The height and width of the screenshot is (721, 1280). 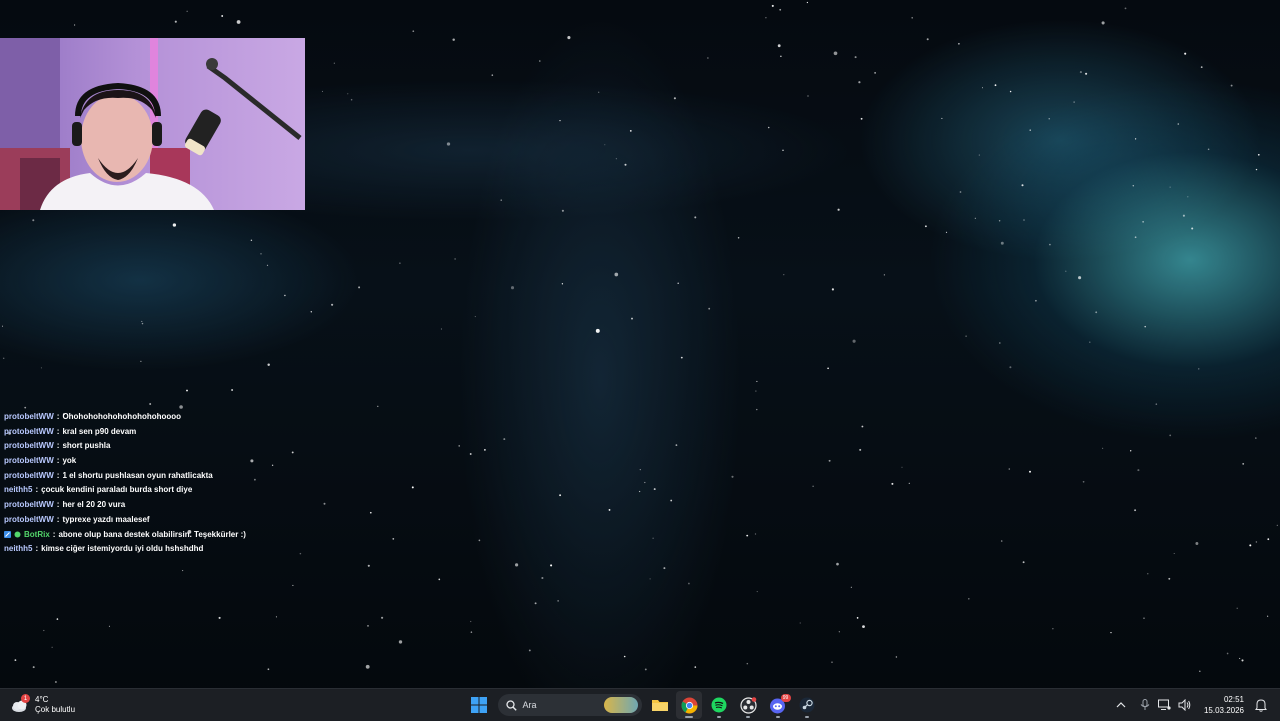 What do you see at coordinates (511, 705) in the screenshot?
I see `search-icon` at bounding box center [511, 705].